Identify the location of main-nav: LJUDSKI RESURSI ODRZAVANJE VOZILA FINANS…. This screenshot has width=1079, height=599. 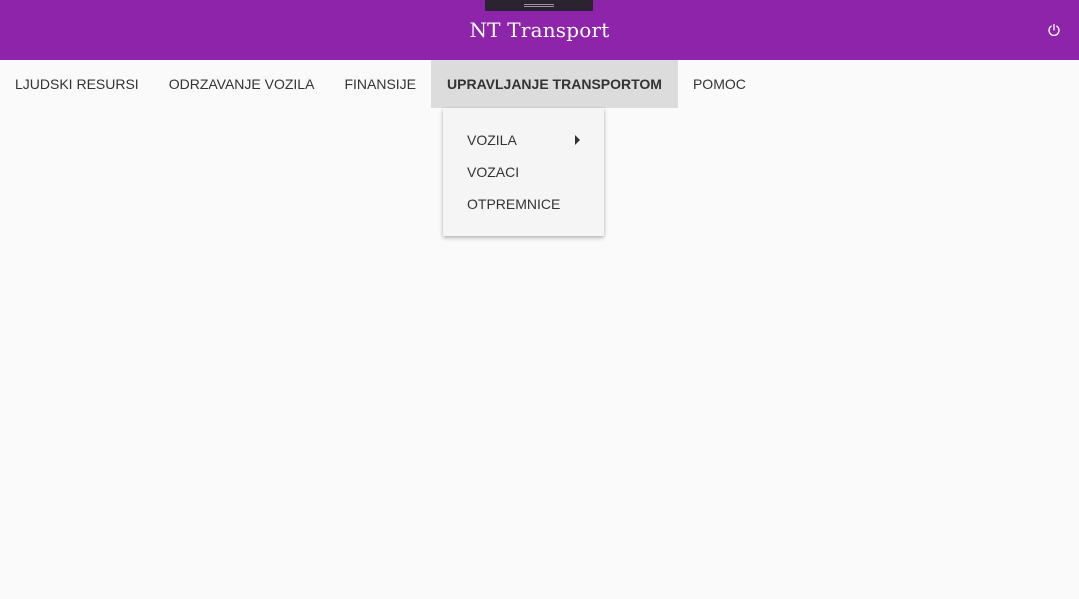
(380, 84).